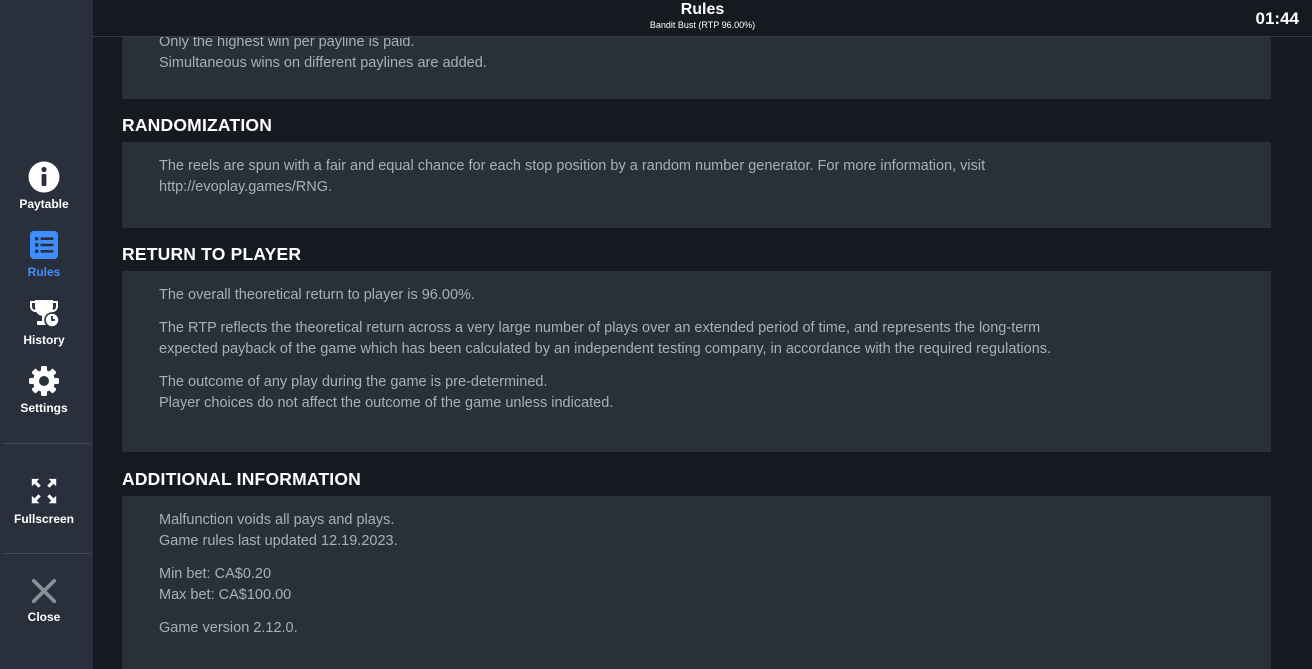 Image resolution: width=1312 pixels, height=669 pixels. Describe the element at coordinates (228, 628) in the screenshot. I see `game-version-text: Game version 2.12.0.` at that location.